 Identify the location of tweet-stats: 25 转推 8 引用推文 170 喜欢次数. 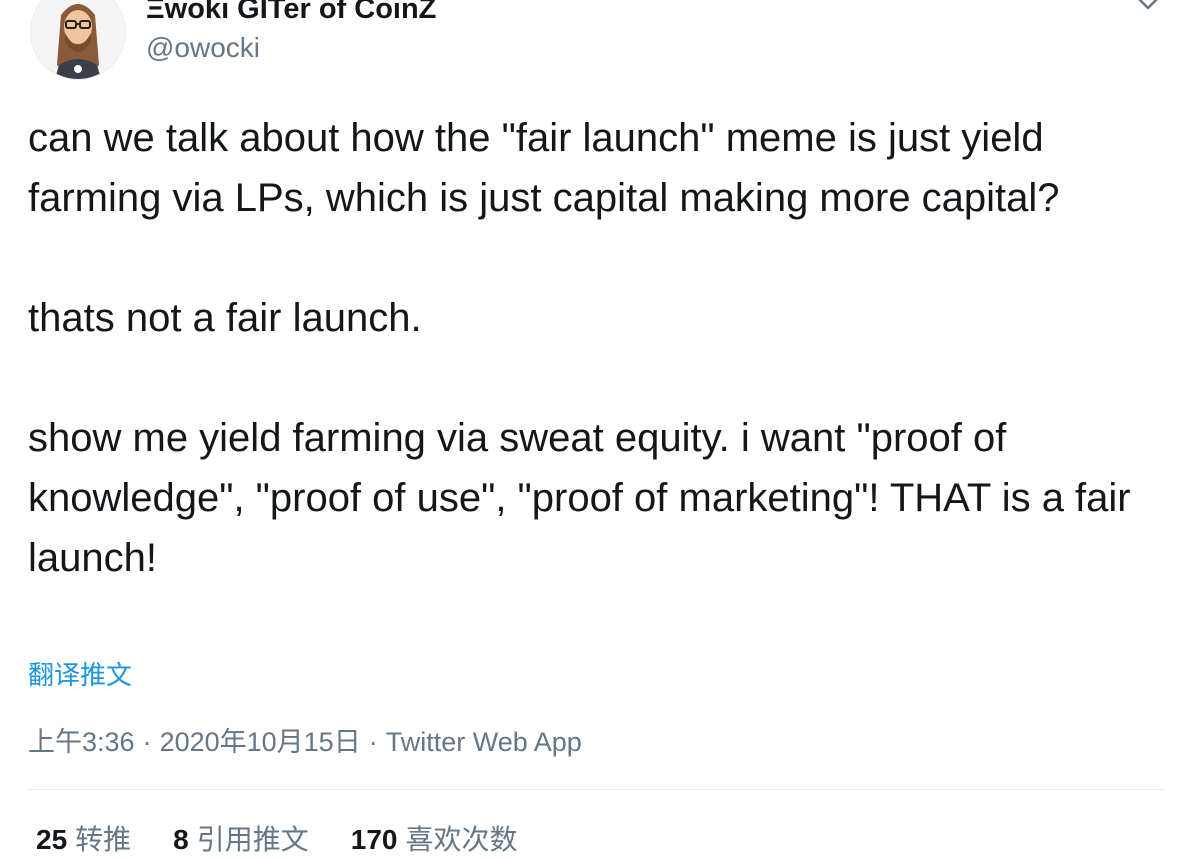
(298, 840).